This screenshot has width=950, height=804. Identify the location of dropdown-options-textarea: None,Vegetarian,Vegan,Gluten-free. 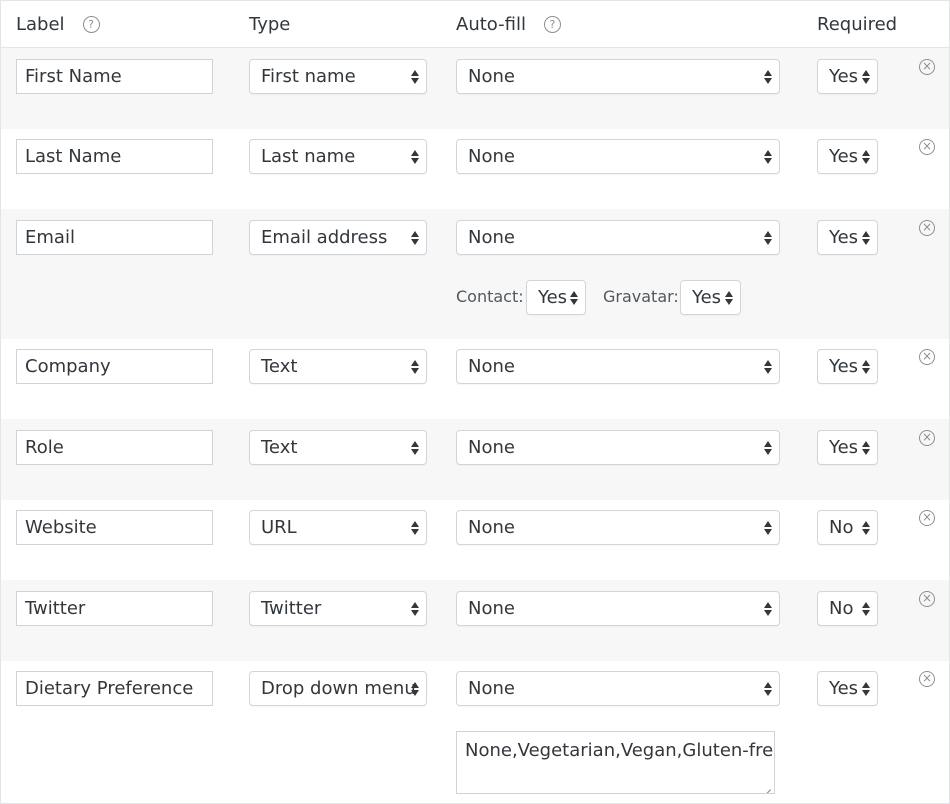
(615, 762).